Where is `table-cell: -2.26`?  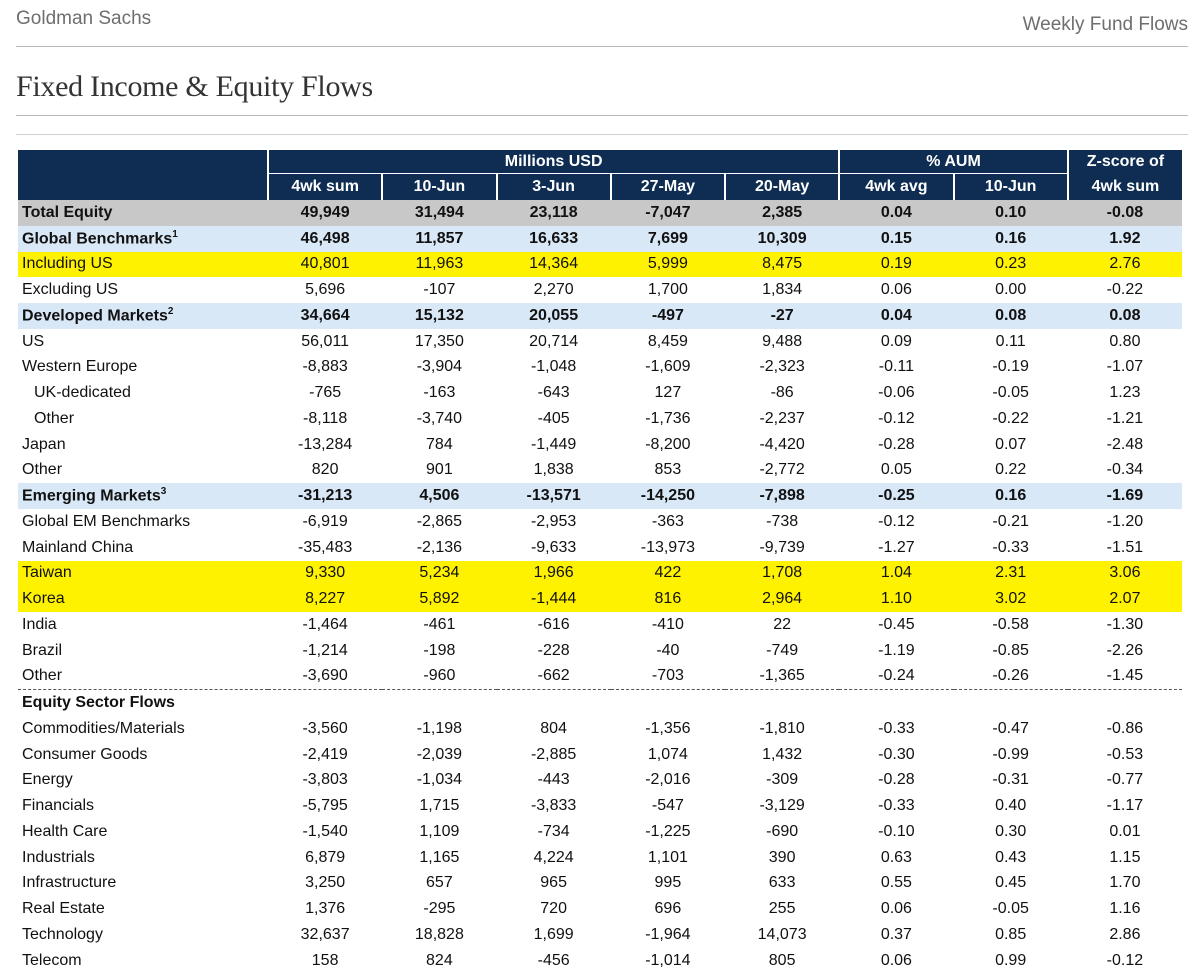 table-cell: -2.26 is located at coordinates (1125, 650).